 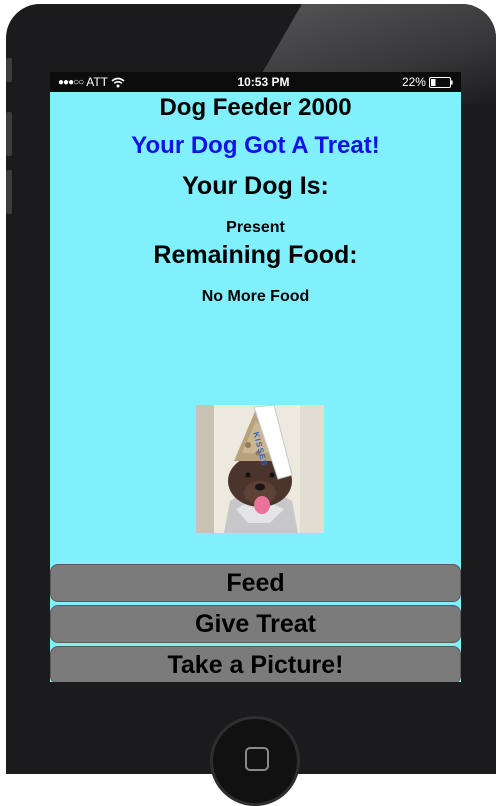 What do you see at coordinates (255, 255) in the screenshot?
I see `food-heading: Remaining Food:` at bounding box center [255, 255].